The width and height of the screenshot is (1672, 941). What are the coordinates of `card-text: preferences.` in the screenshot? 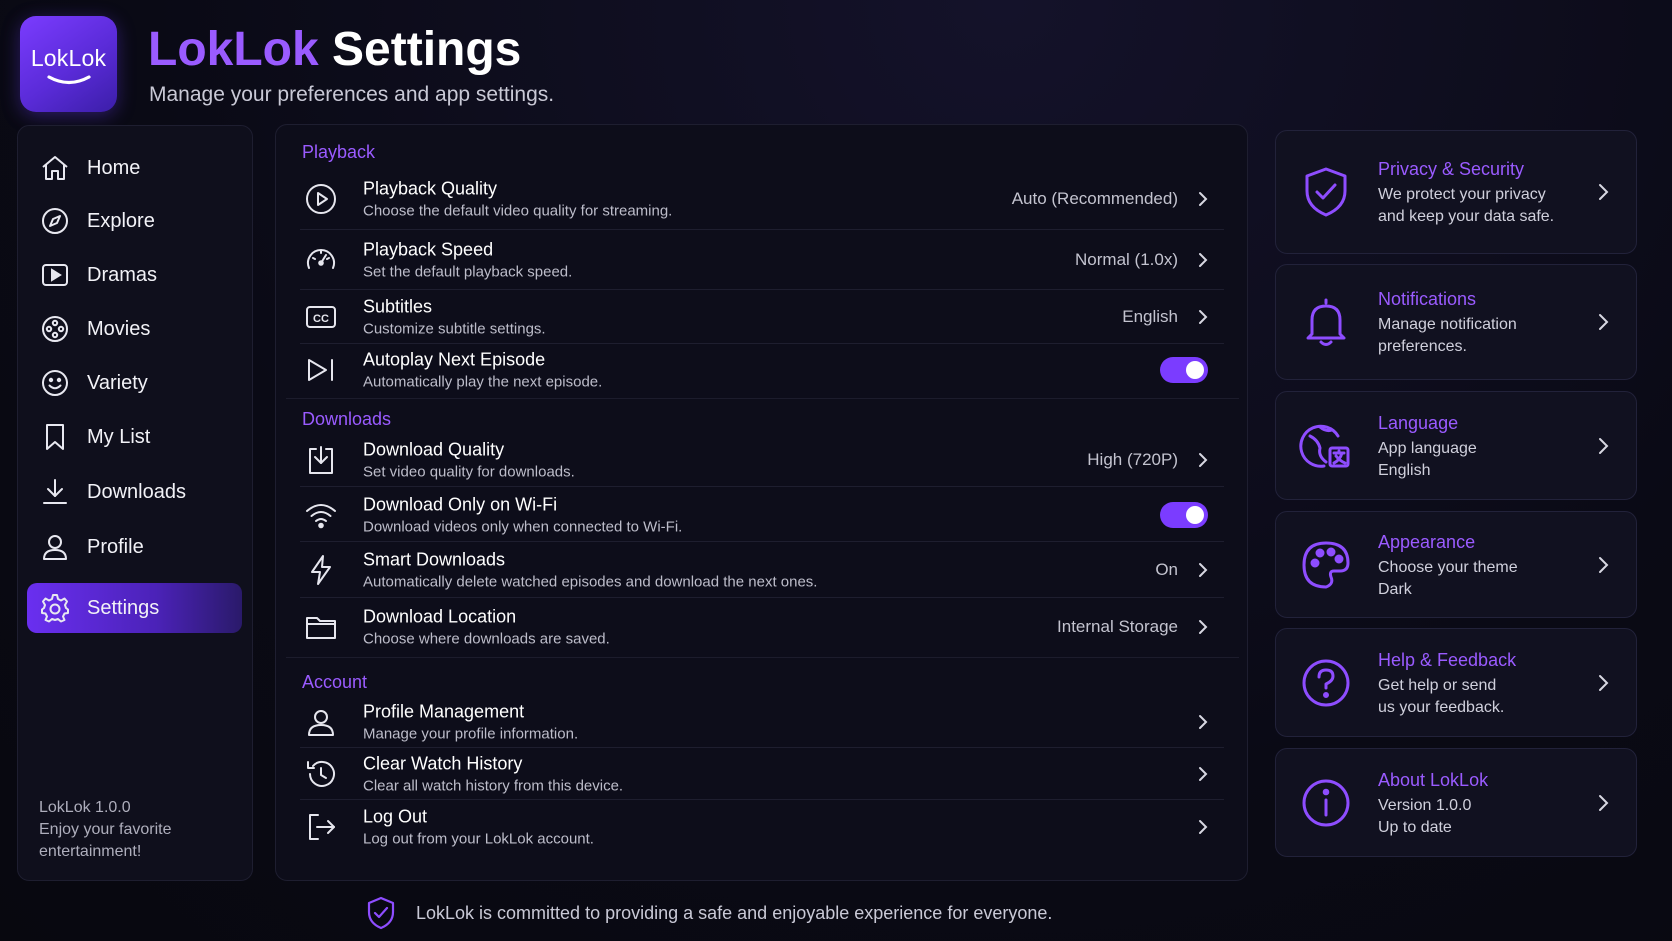 It's located at (1422, 346).